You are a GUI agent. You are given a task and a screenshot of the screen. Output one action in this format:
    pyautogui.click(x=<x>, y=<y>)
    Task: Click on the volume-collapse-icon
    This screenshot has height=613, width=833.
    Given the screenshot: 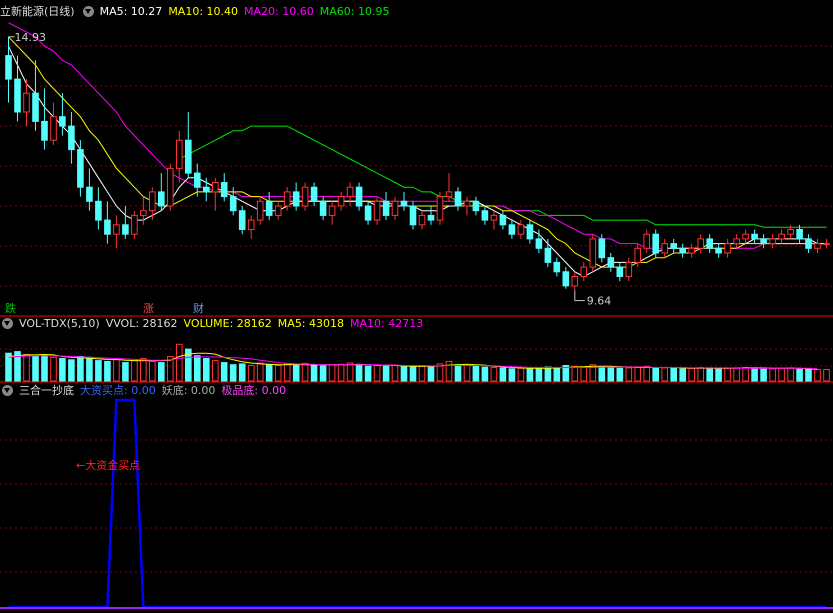 What is the action you would take?
    pyautogui.click(x=7, y=323)
    